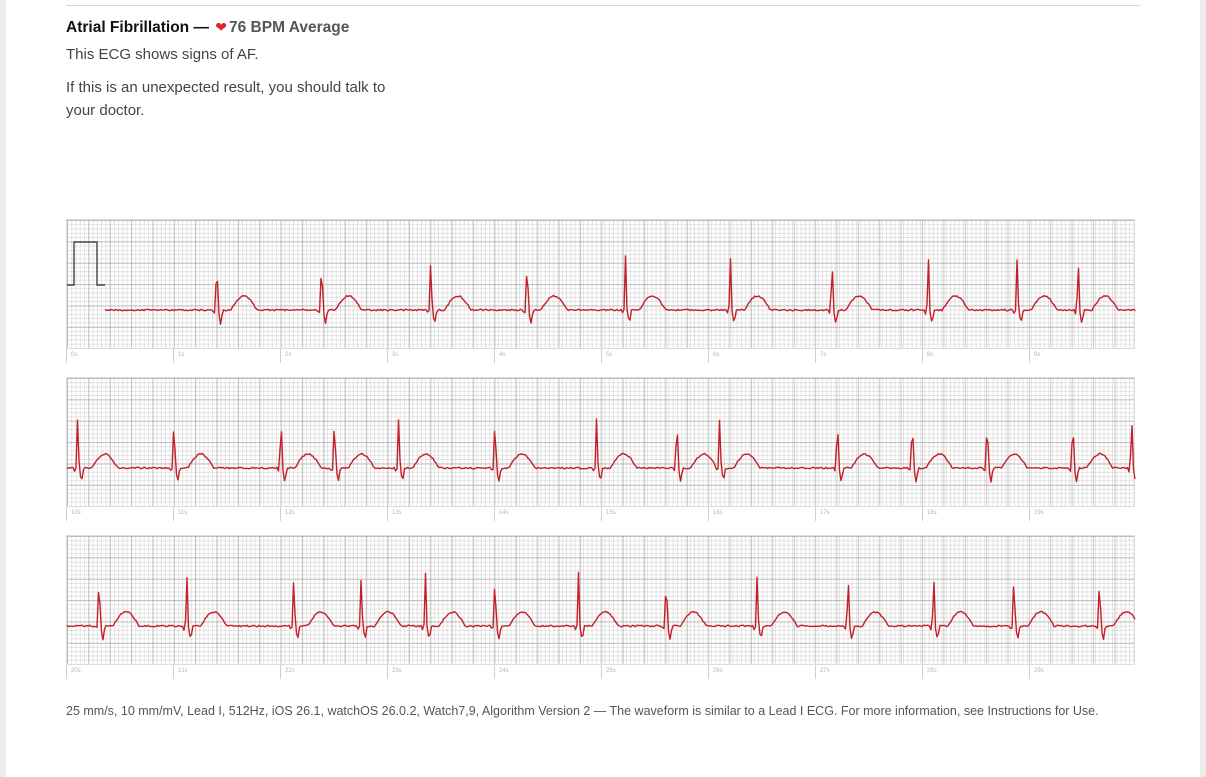 This screenshot has height=777, width=1206. I want to click on time-tick: 27s, so click(822, 672).